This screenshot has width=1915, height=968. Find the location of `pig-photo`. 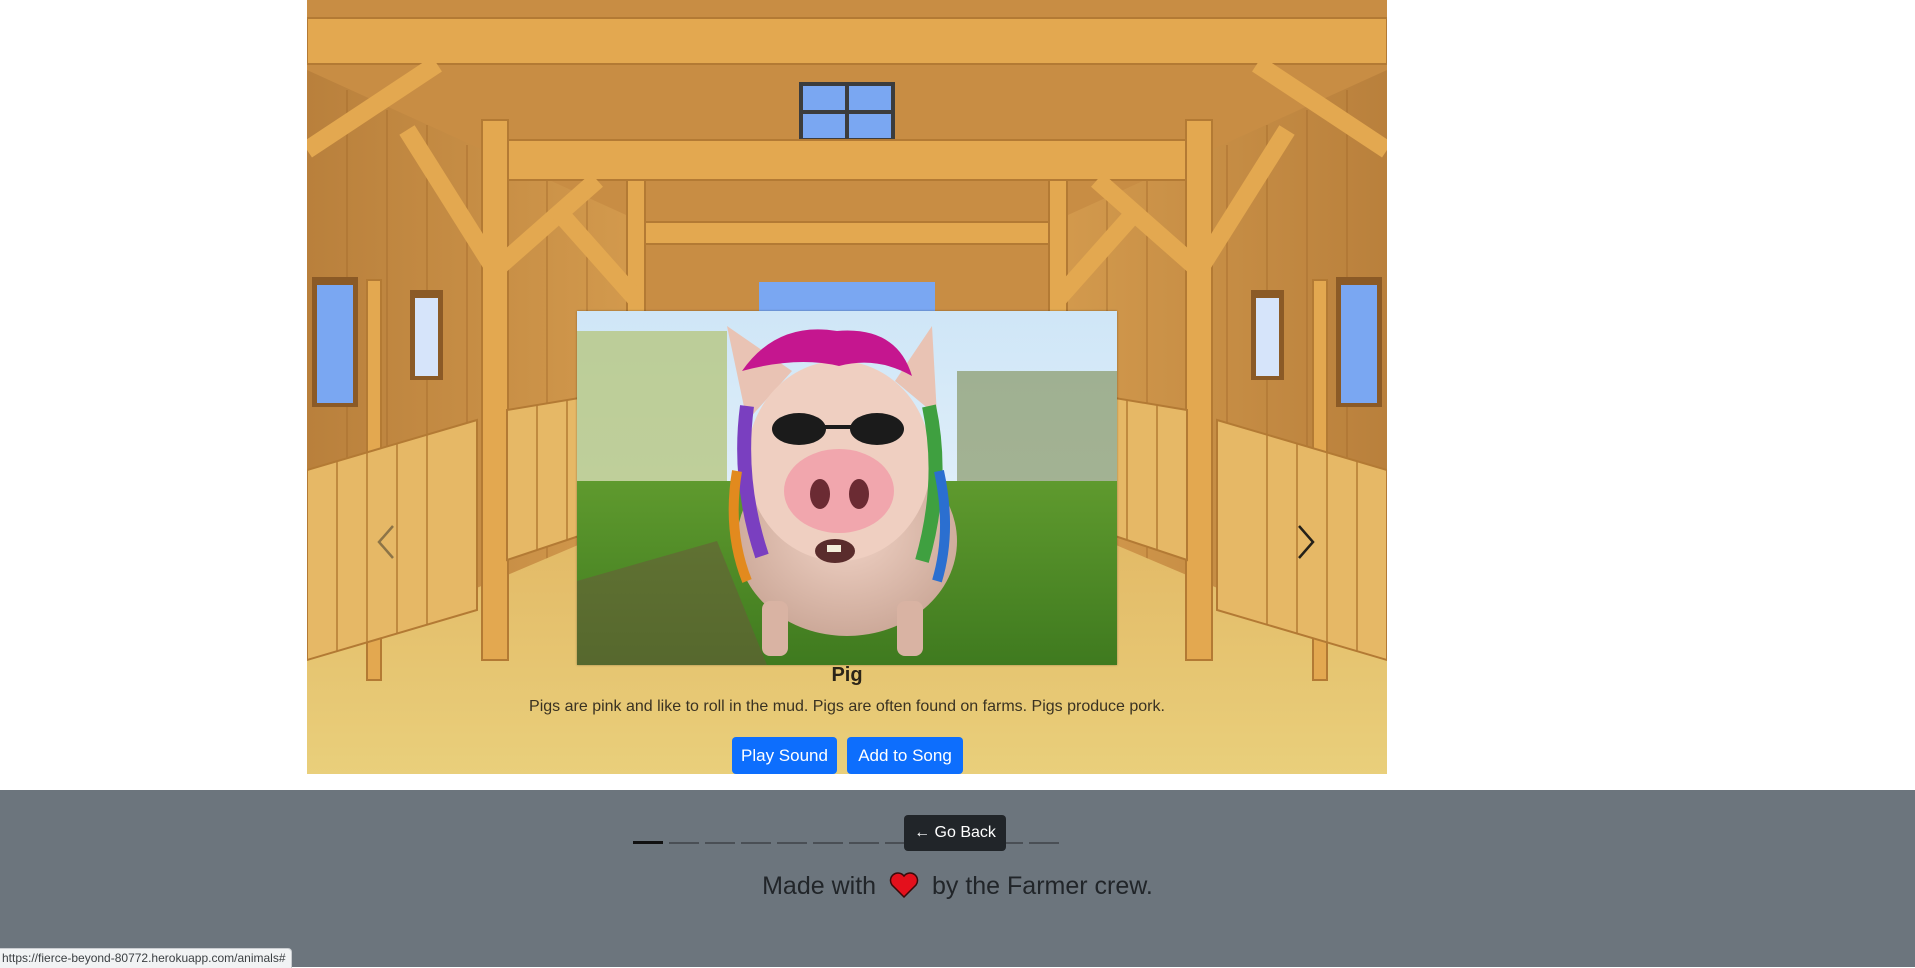

pig-photo is located at coordinates (847, 488).